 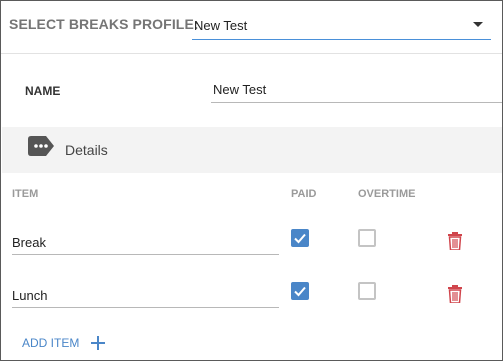 What do you see at coordinates (478, 24) in the screenshot?
I see `chevron-down-icon` at bounding box center [478, 24].